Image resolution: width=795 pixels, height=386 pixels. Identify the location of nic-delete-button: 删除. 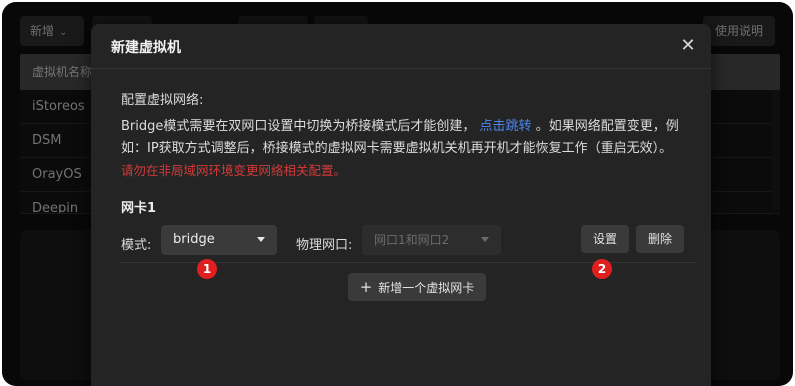
(660, 239).